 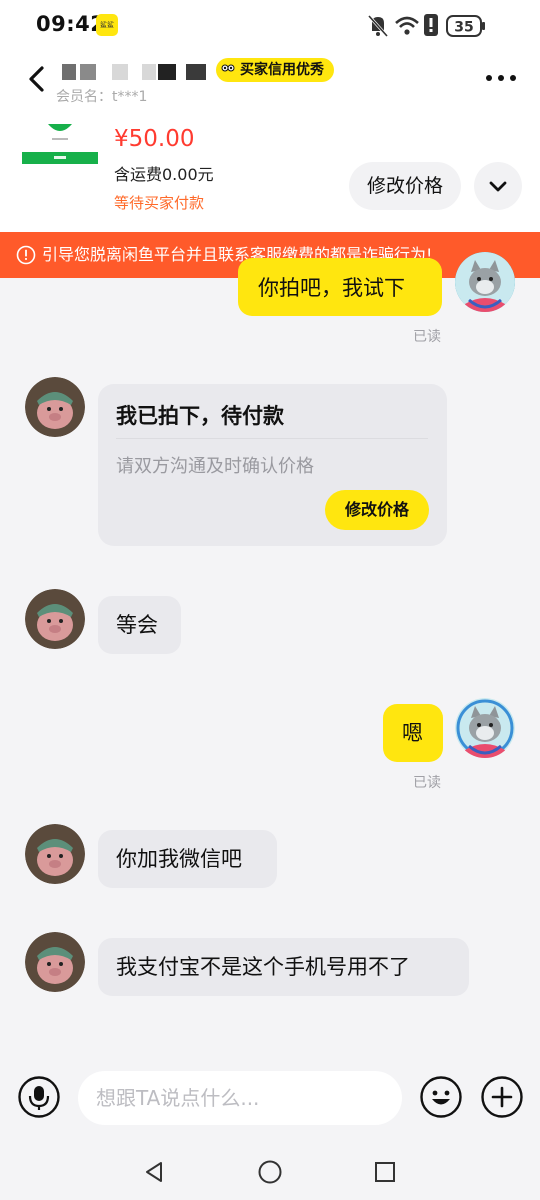 What do you see at coordinates (378, 26) in the screenshot?
I see `mute-icon` at bounding box center [378, 26].